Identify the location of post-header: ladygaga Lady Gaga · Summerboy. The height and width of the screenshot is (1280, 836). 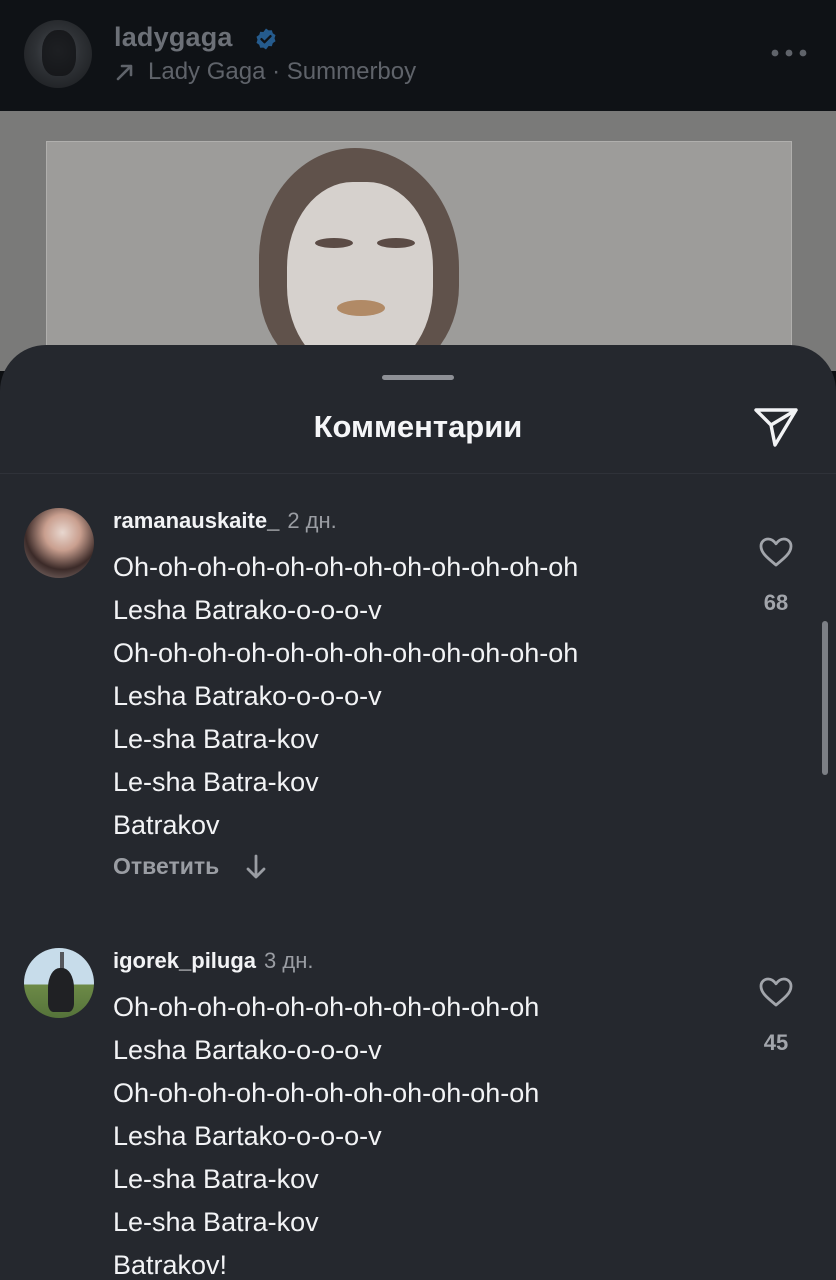
(418, 55).